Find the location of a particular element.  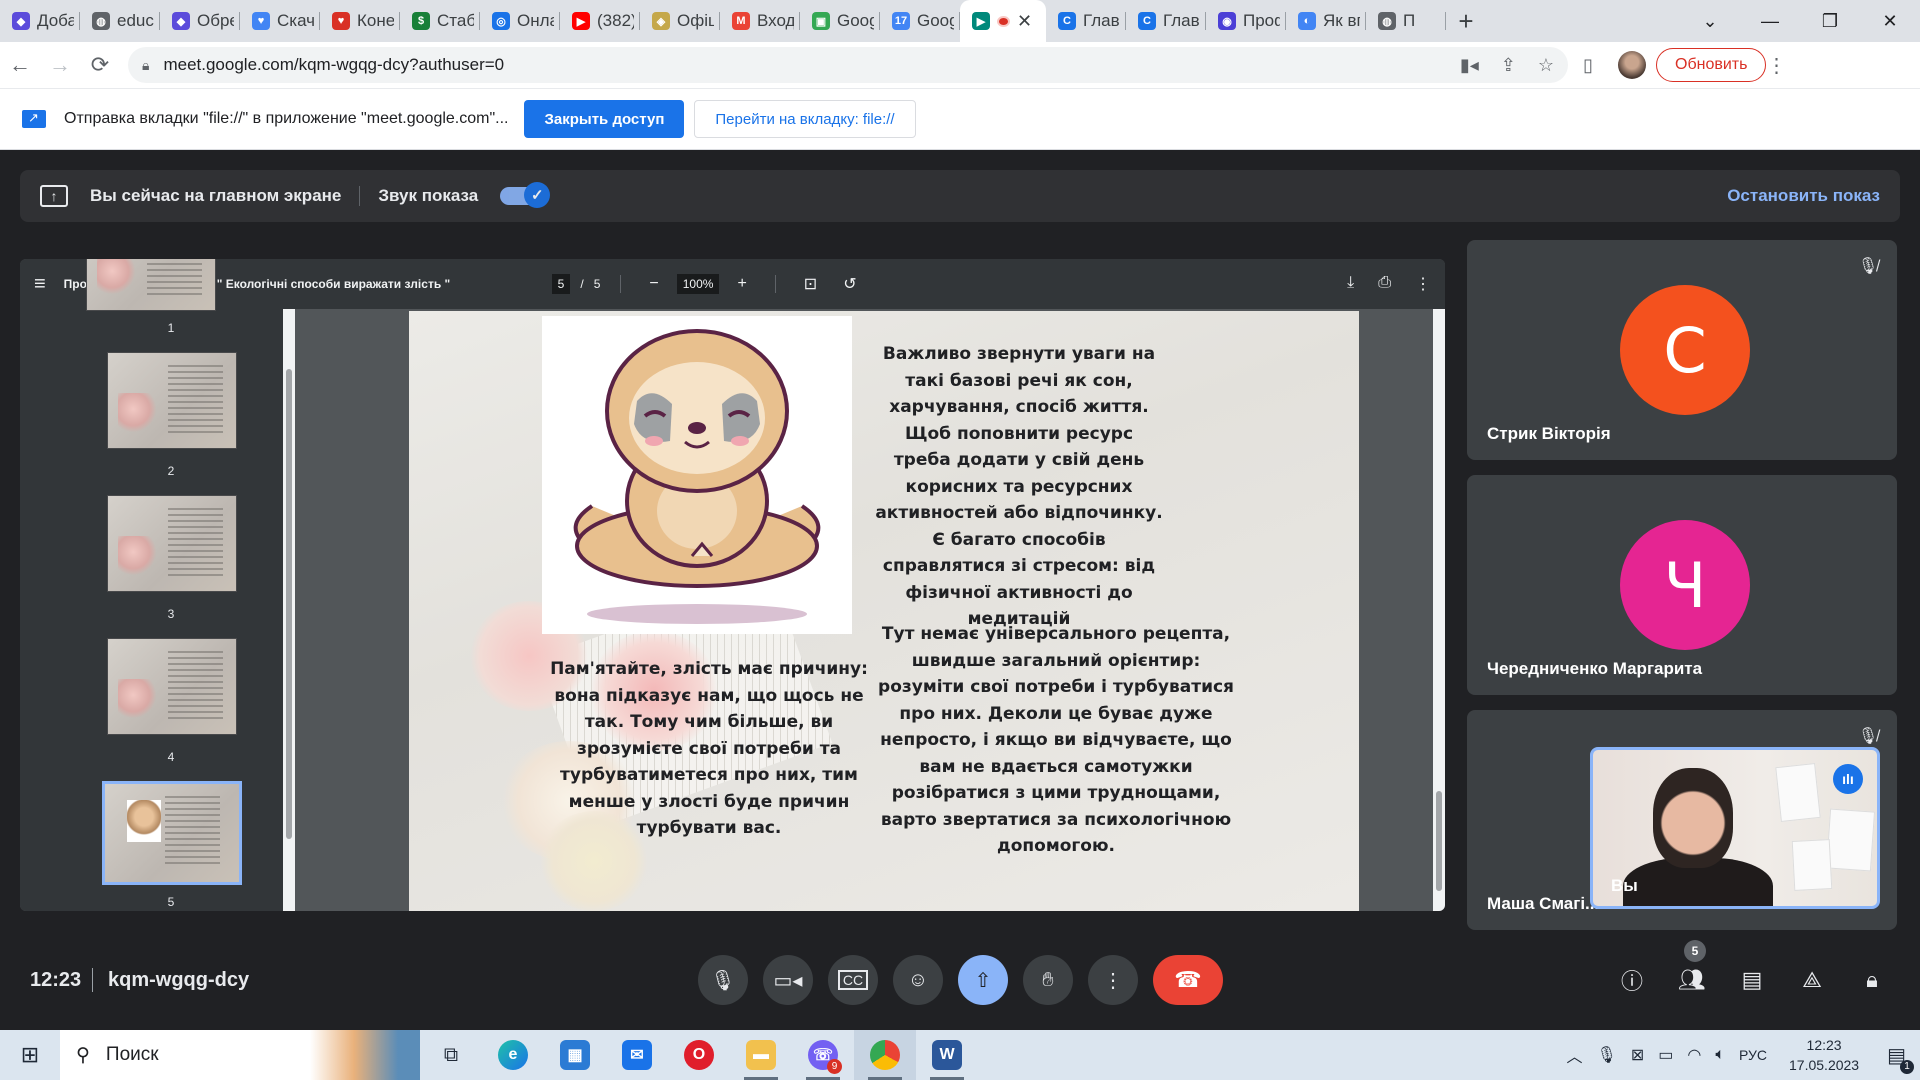

browser-tab: ◎ Онла is located at coordinates (520, 21).